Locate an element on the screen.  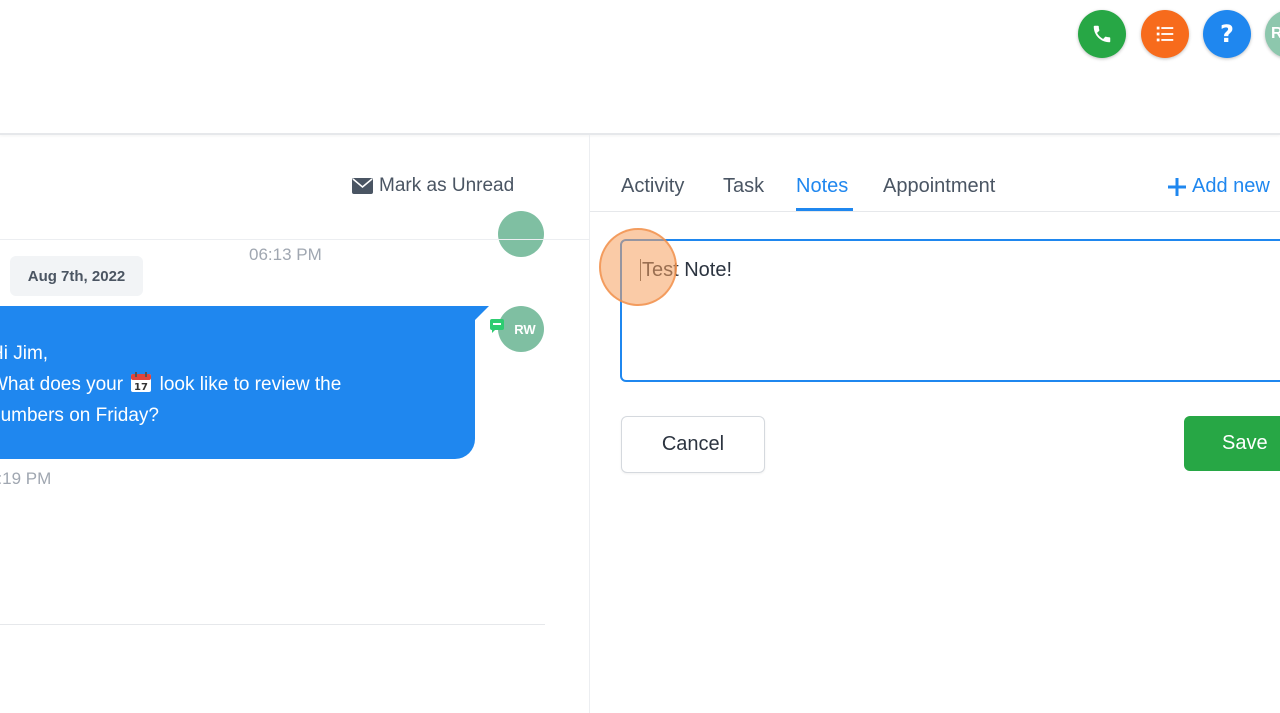
envelope-icon is located at coordinates (362, 186).